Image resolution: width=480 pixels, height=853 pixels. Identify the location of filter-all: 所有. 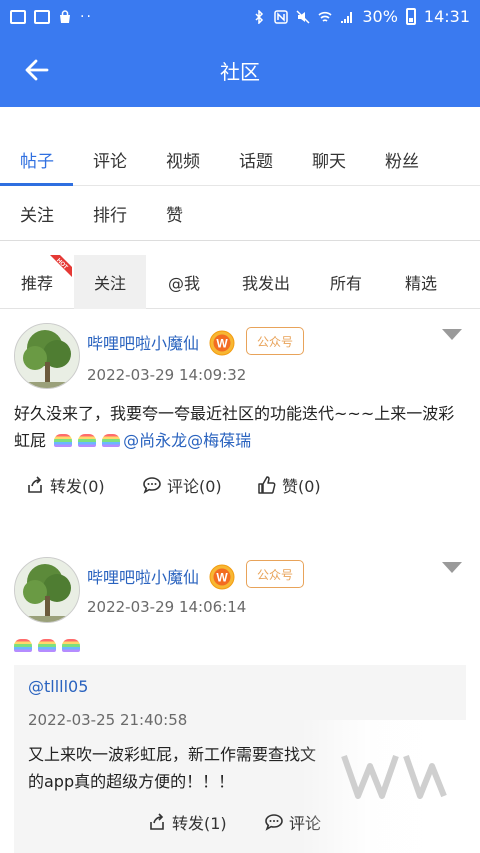
(346, 282).